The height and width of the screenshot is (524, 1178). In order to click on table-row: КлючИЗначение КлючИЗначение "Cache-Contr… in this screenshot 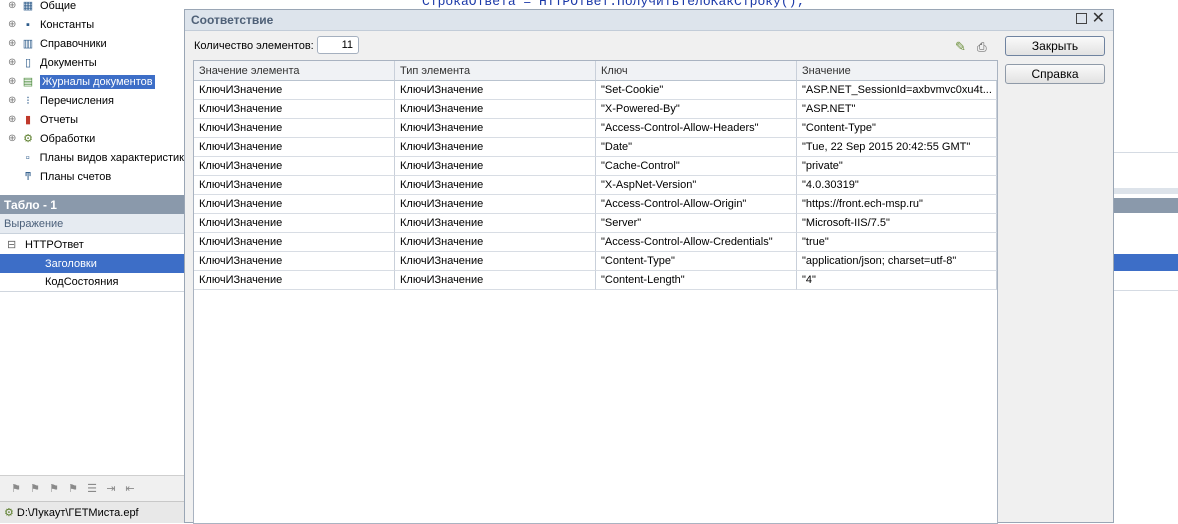, I will do `click(595, 166)`.